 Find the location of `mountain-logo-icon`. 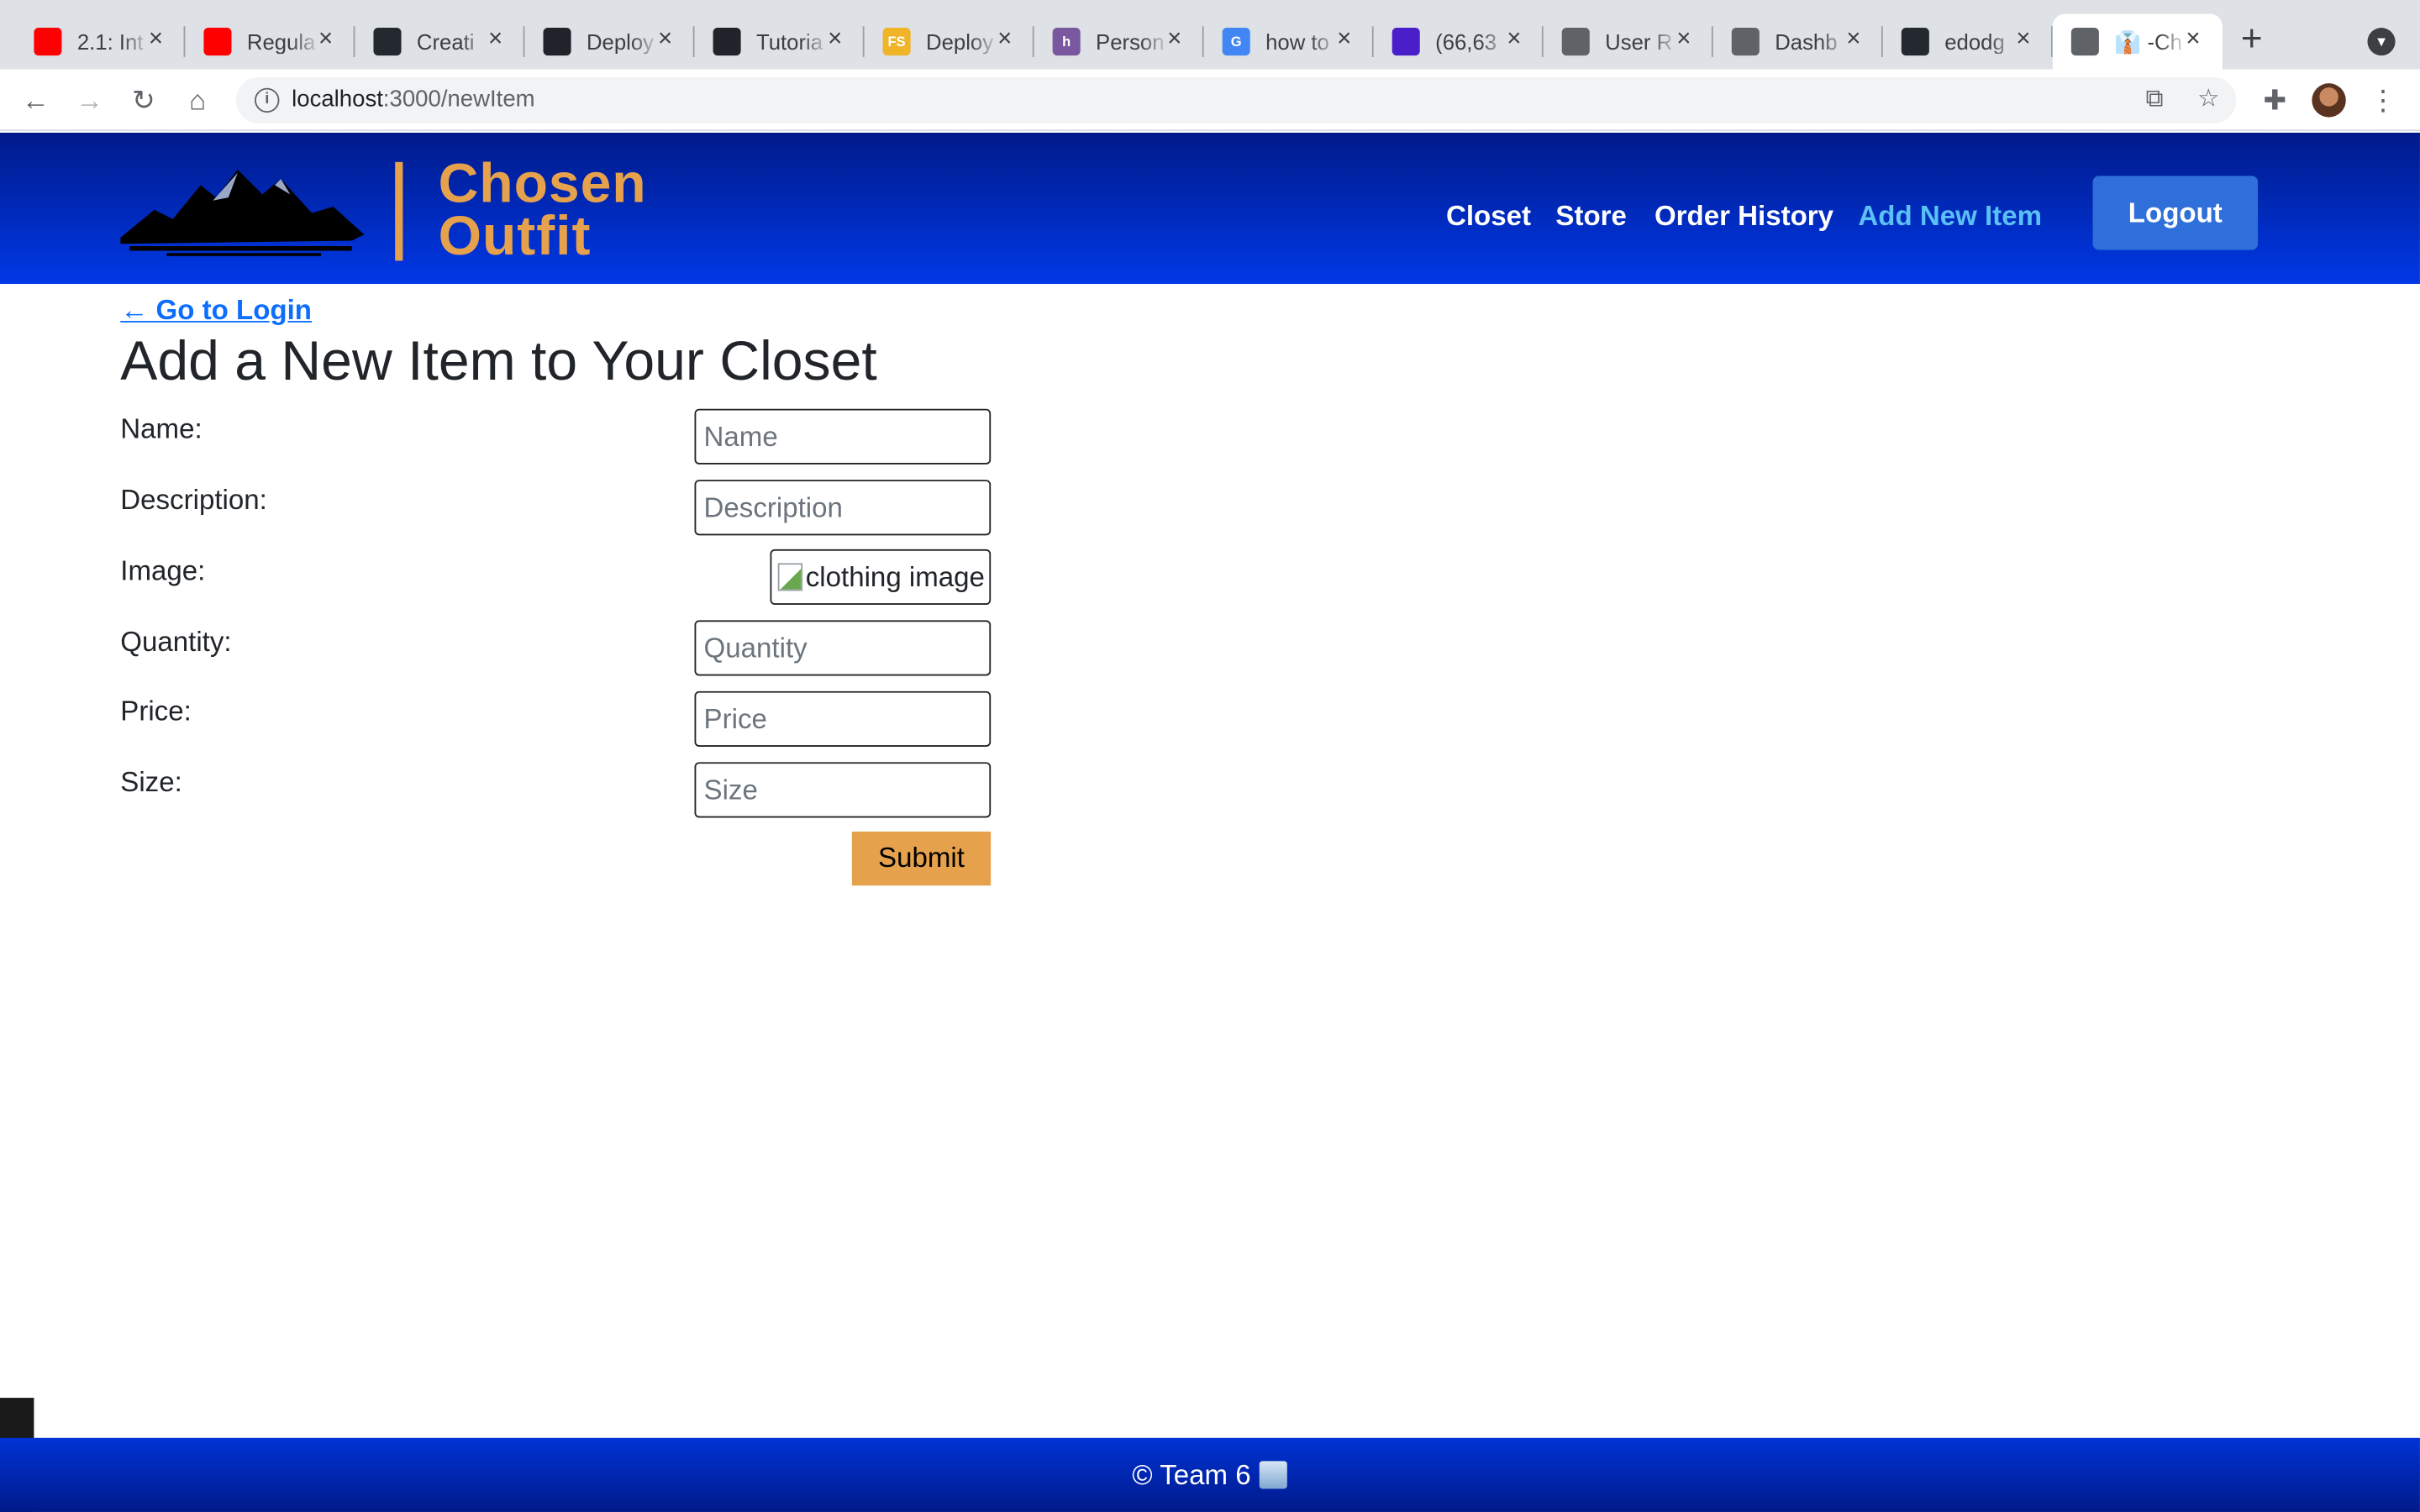

mountain-logo-icon is located at coordinates (242, 210).